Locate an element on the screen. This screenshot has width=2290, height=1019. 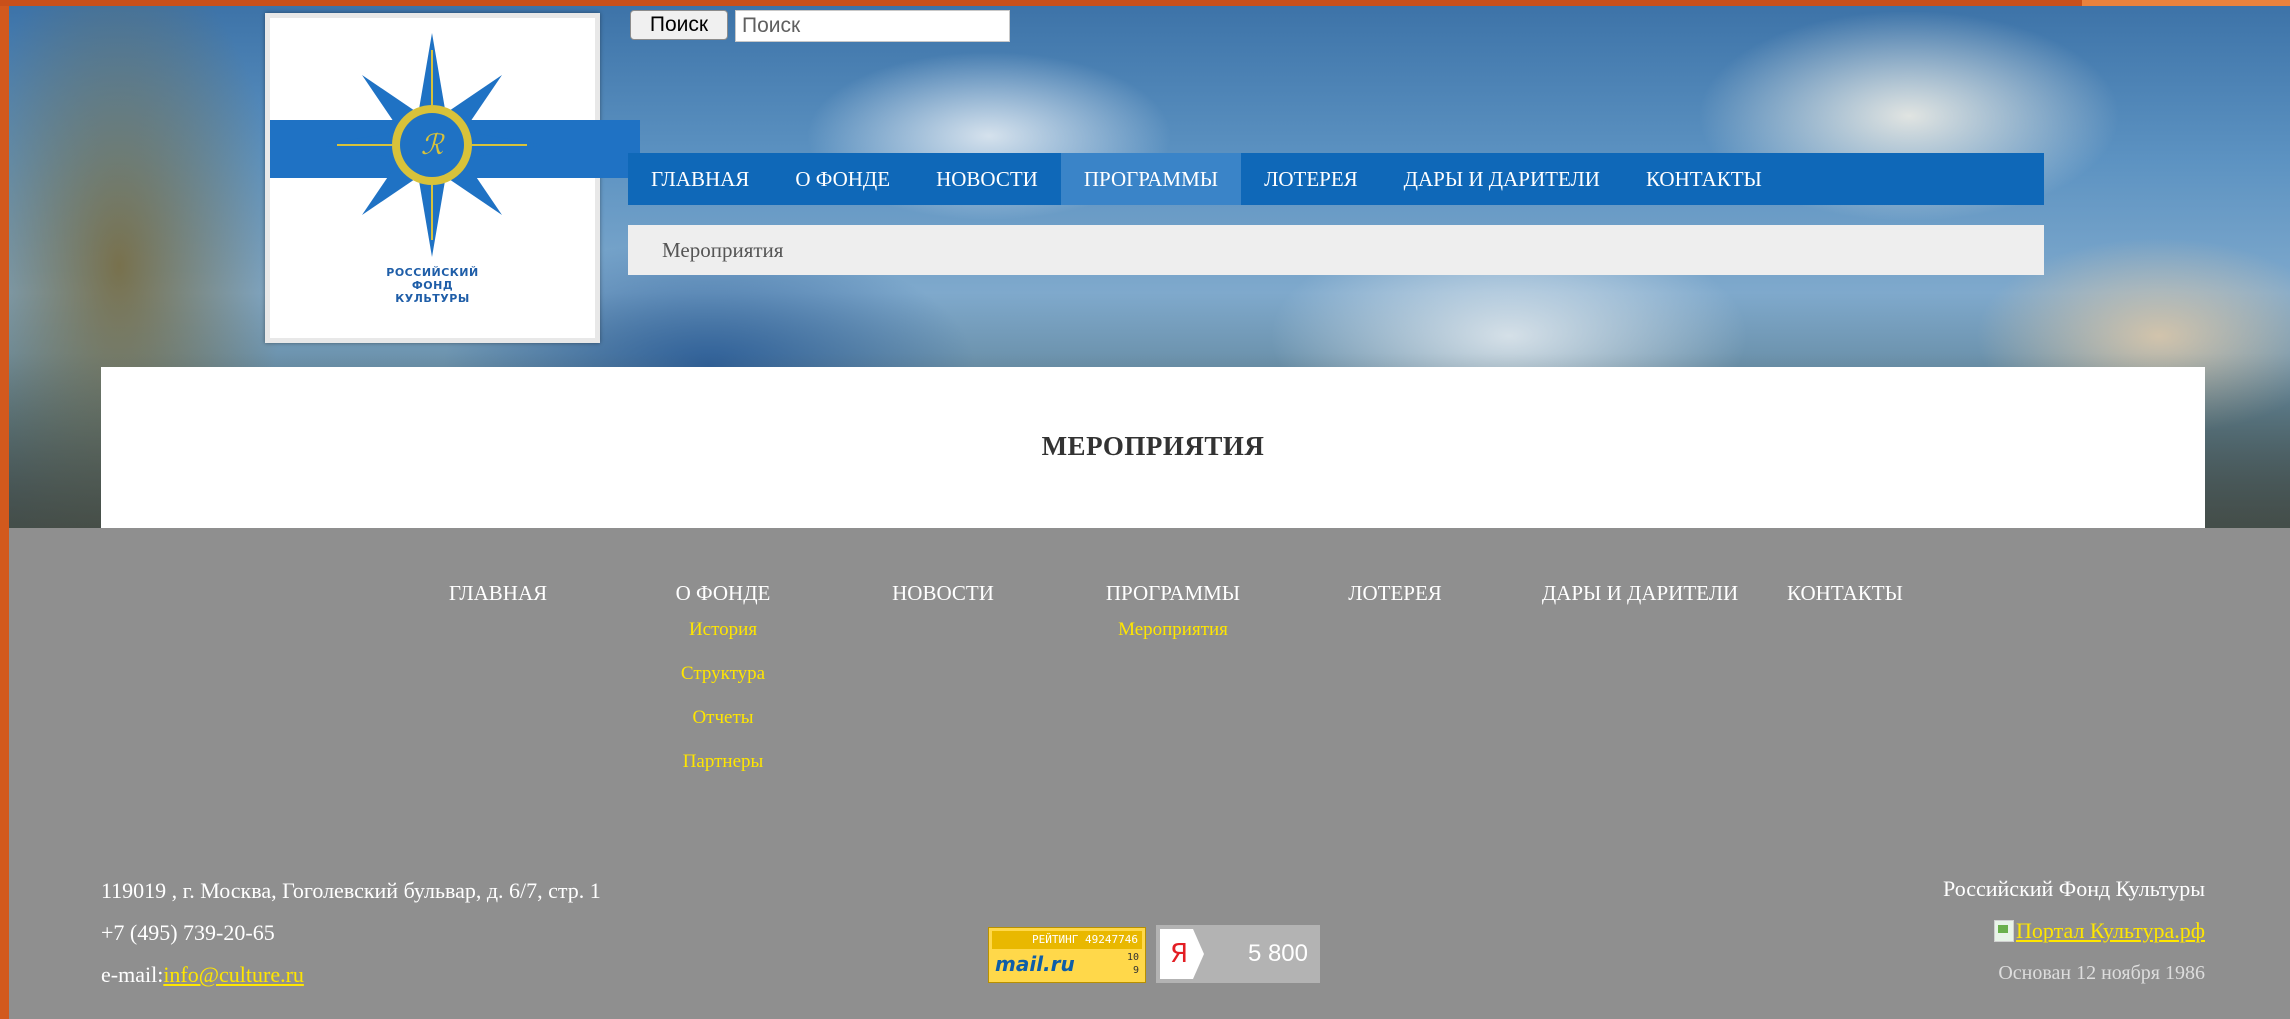
email-line: e-mail:info@culture.ru is located at coordinates (351, 975).